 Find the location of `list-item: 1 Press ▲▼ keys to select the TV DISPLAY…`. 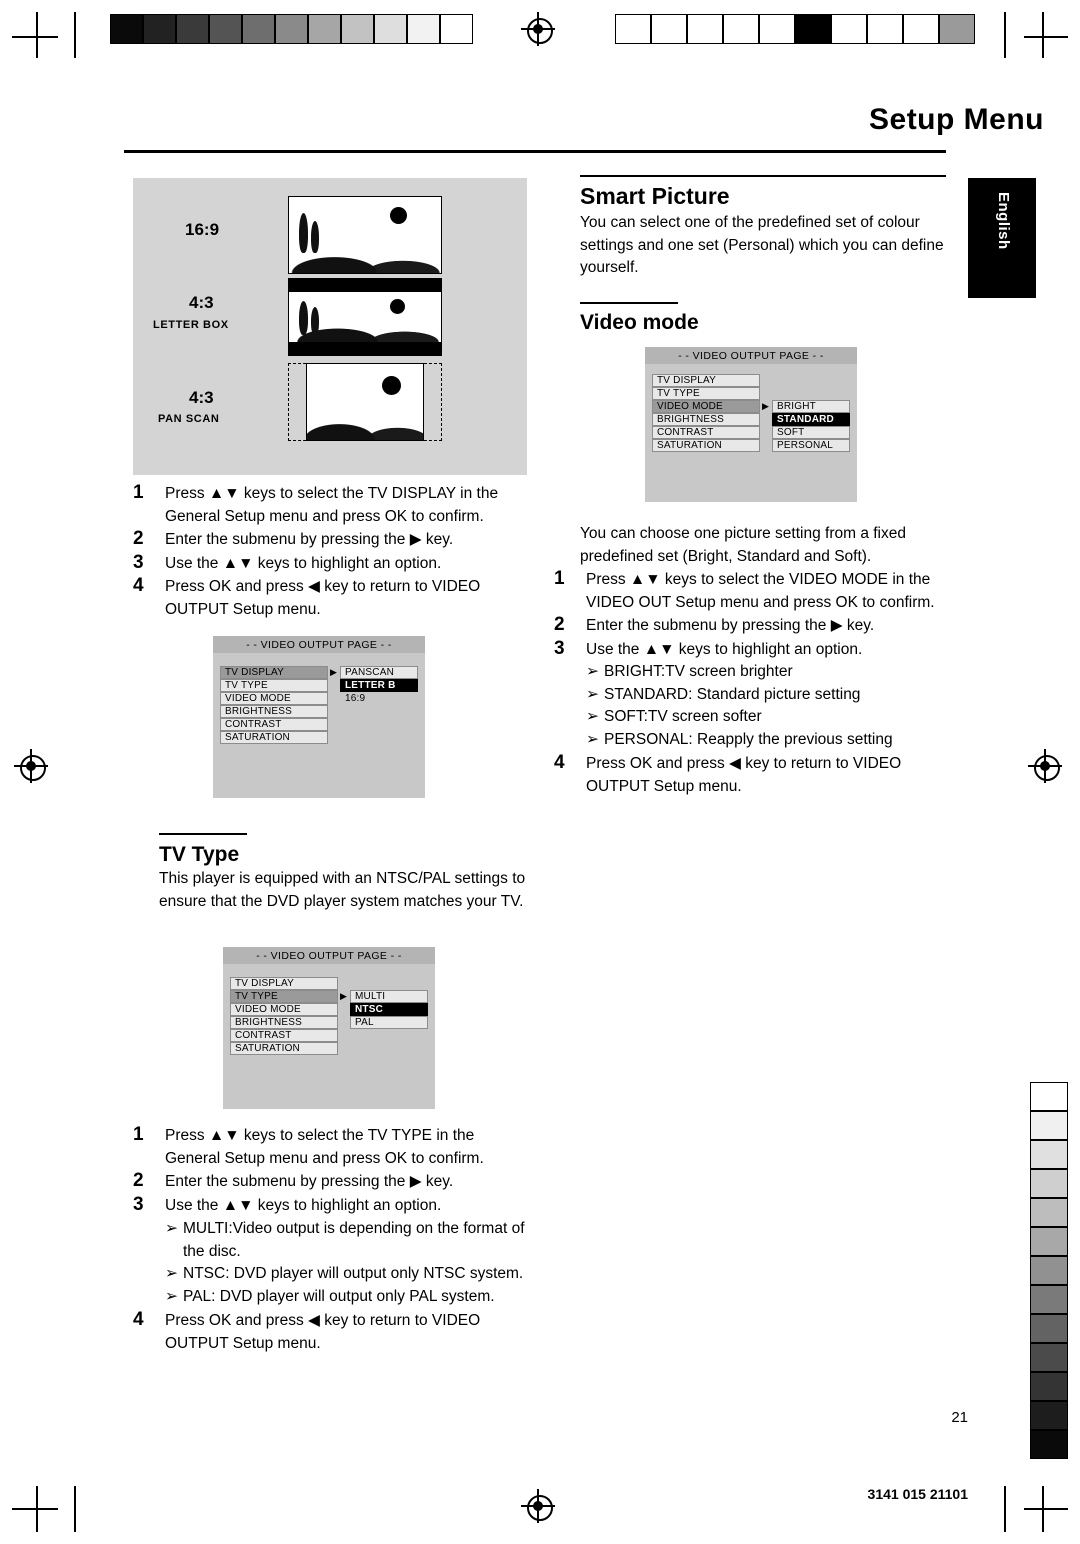

list-item: 1 Press ▲▼ keys to select the TV DISPLAY… is located at coordinates (328, 505).